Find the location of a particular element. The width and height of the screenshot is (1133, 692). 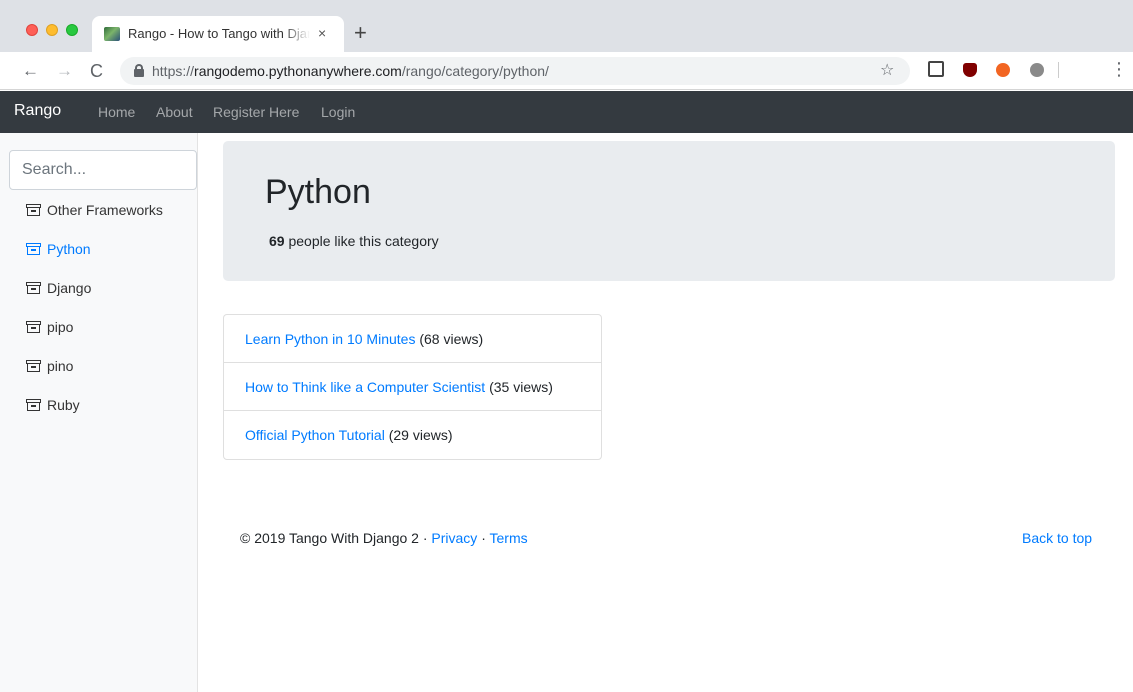

sidebar-item-ruby: Ruby is located at coordinates (53, 405).